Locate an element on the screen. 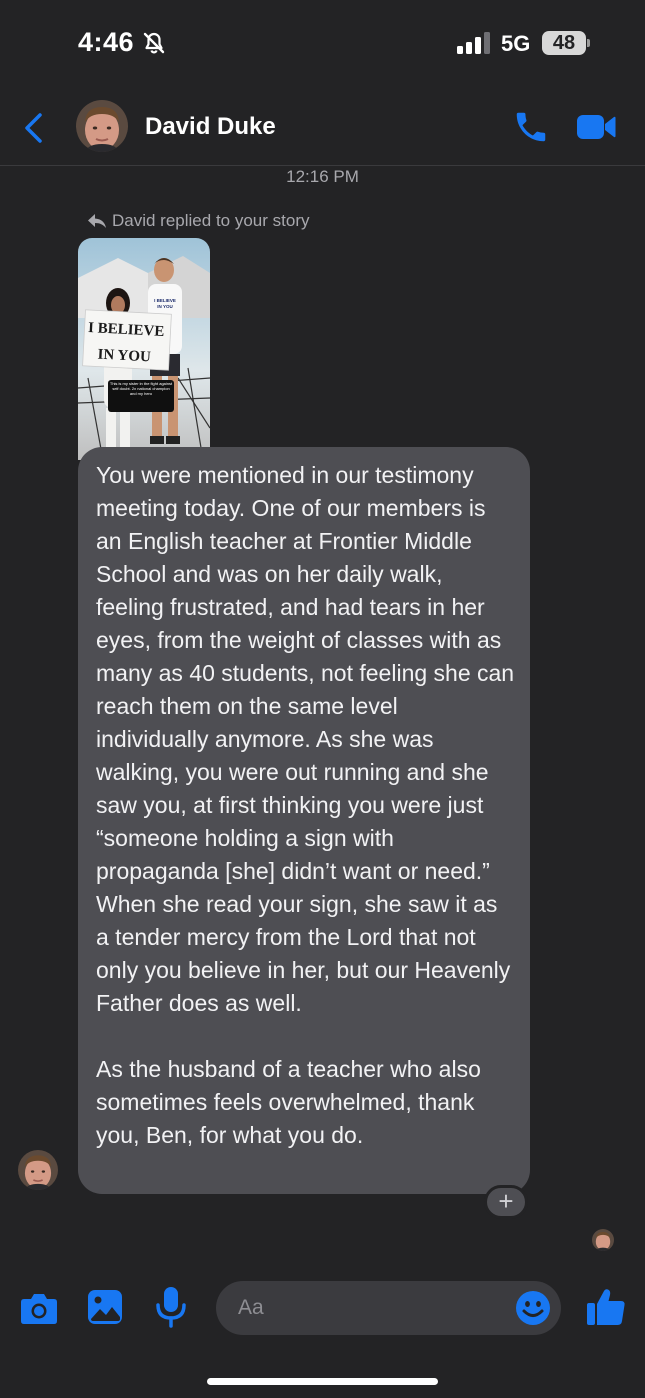  story-reply-note: David replied to your story is located at coordinates (198, 221).